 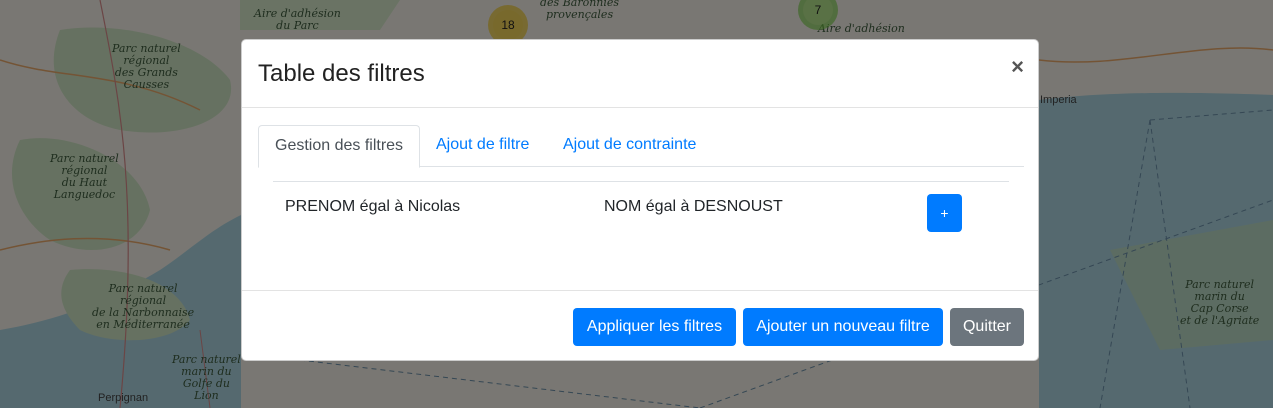 I want to click on quit-button: Quitter, so click(x=987, y=327).